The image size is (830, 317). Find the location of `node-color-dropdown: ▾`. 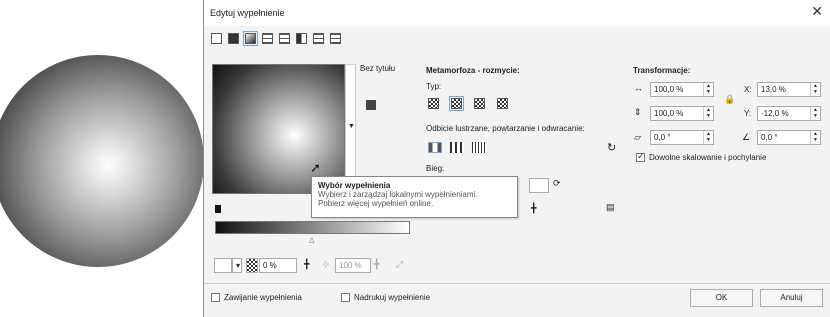

node-color-dropdown: ▾ is located at coordinates (237, 265).